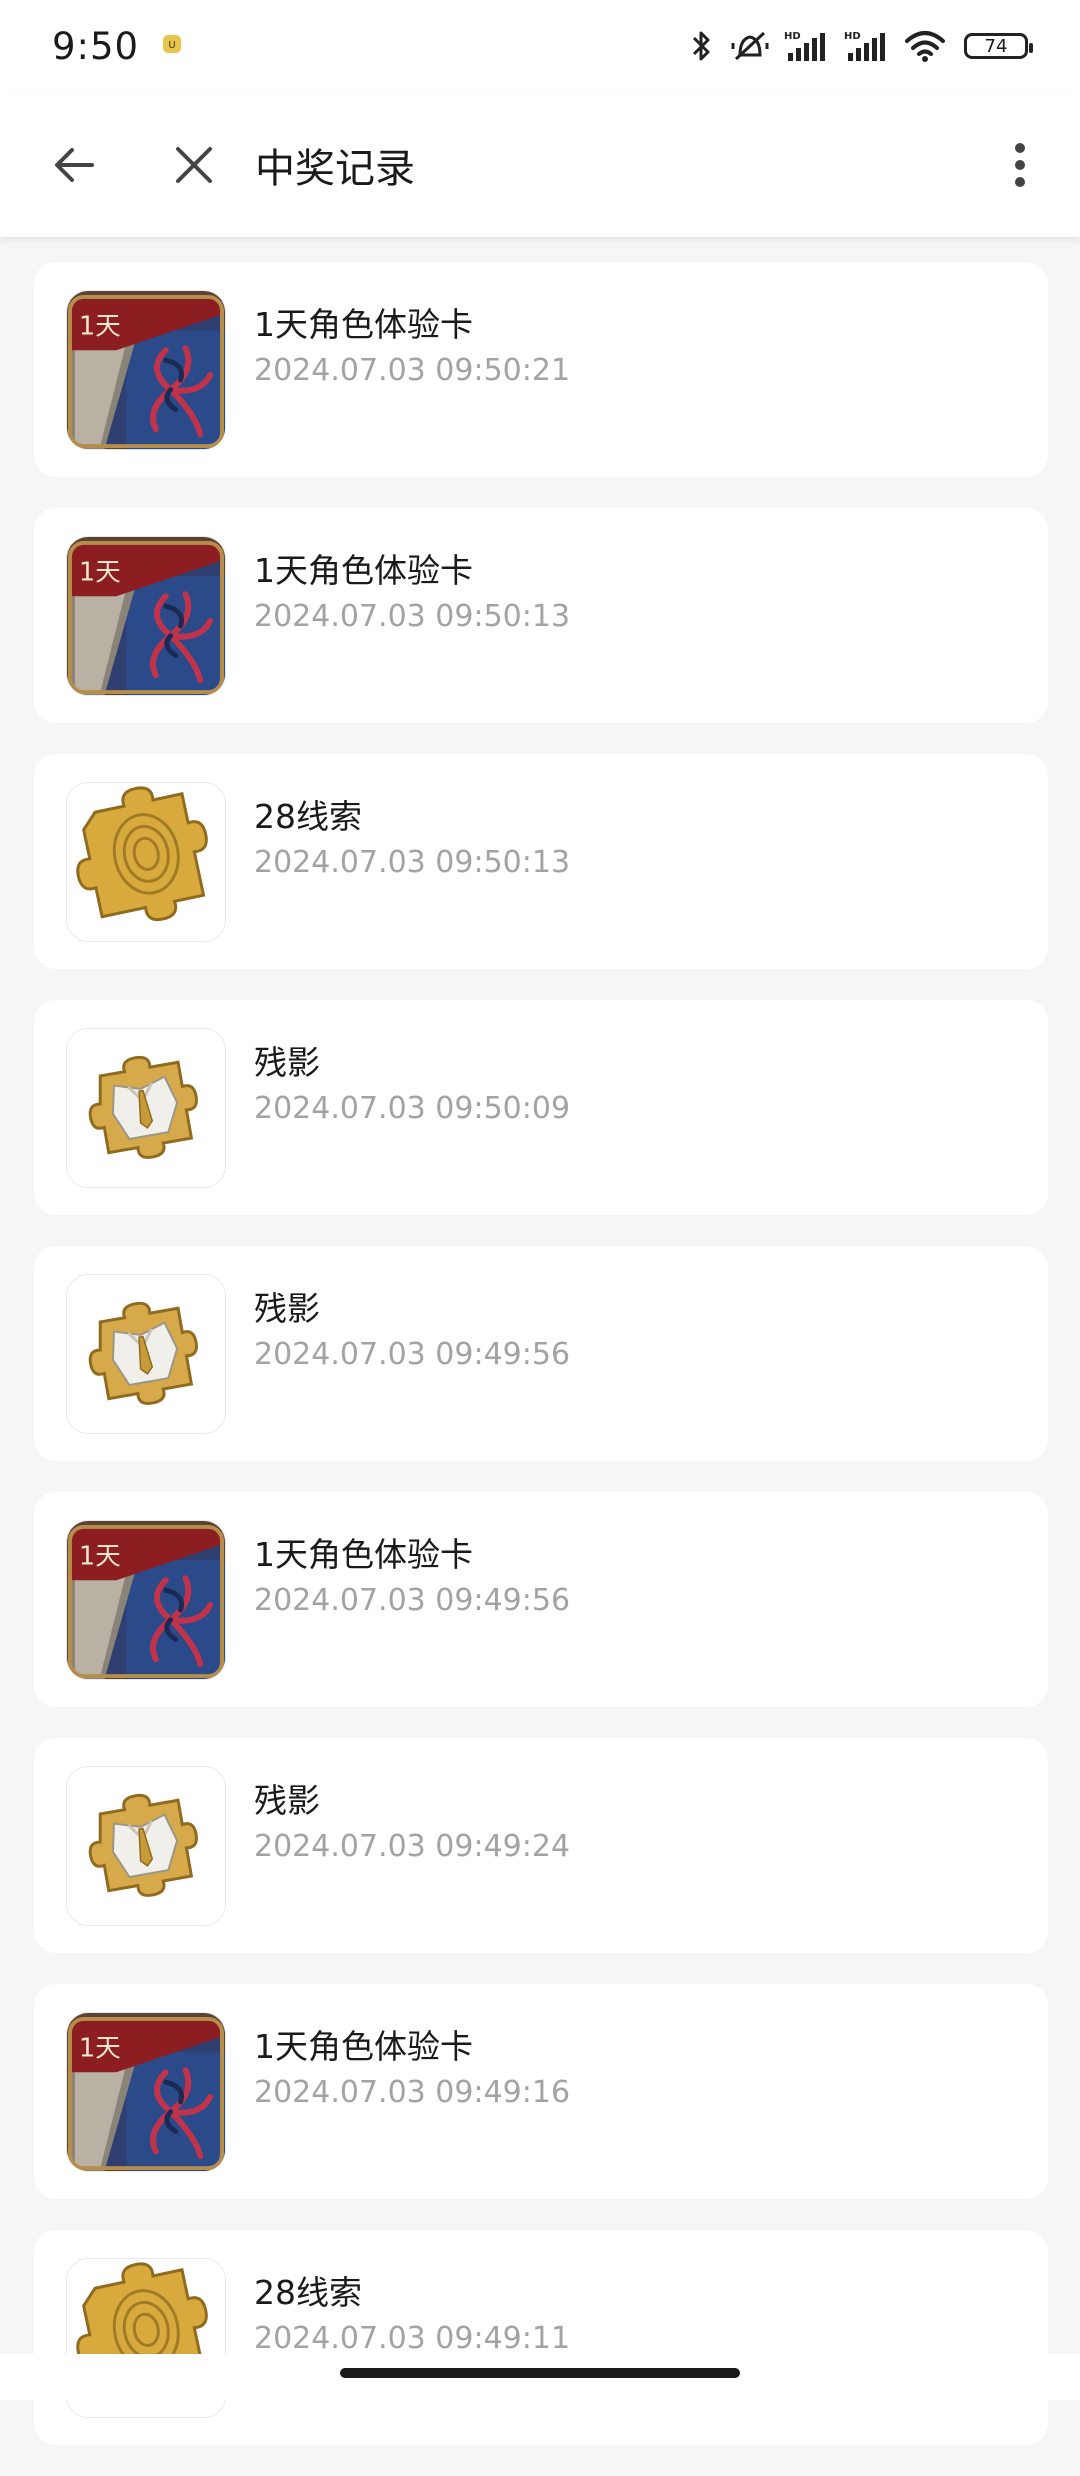 This screenshot has height=2476, width=1080. Describe the element at coordinates (540, 46) in the screenshot. I see `status-bar: 9:50 U HD HD 74` at that location.